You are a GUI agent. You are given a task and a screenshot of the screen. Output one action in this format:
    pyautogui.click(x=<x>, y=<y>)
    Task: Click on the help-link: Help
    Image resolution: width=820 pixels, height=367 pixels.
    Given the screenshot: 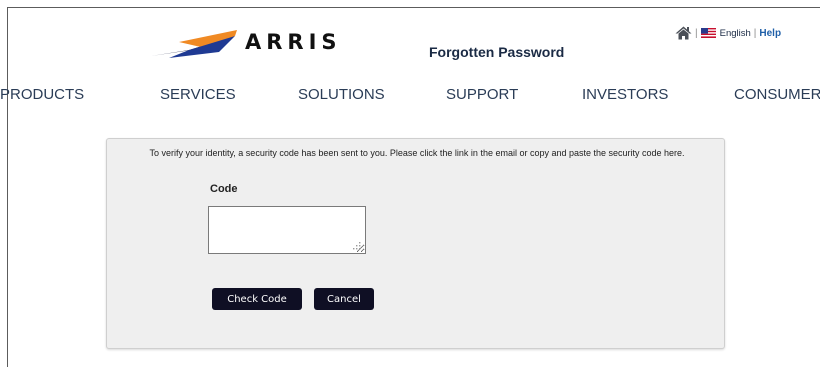 What is the action you would take?
    pyautogui.click(x=770, y=33)
    